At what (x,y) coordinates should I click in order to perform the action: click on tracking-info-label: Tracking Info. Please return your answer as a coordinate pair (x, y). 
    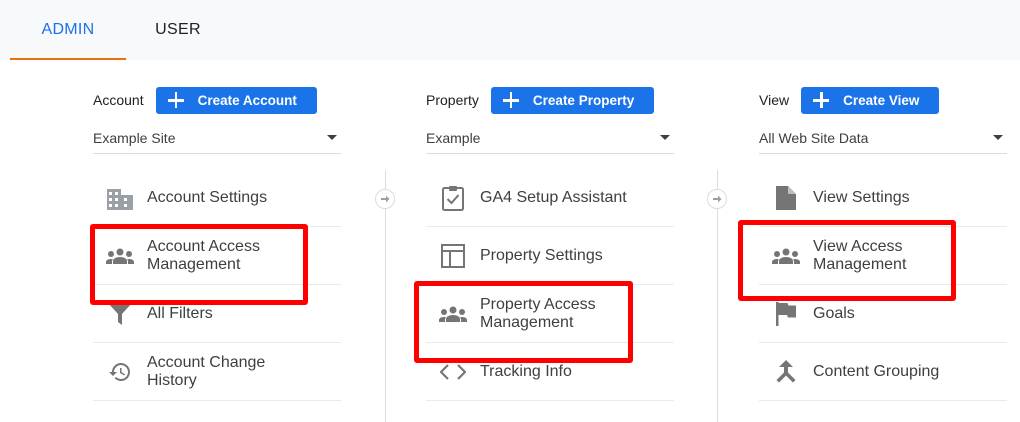
    Looking at the image, I should click on (526, 371).